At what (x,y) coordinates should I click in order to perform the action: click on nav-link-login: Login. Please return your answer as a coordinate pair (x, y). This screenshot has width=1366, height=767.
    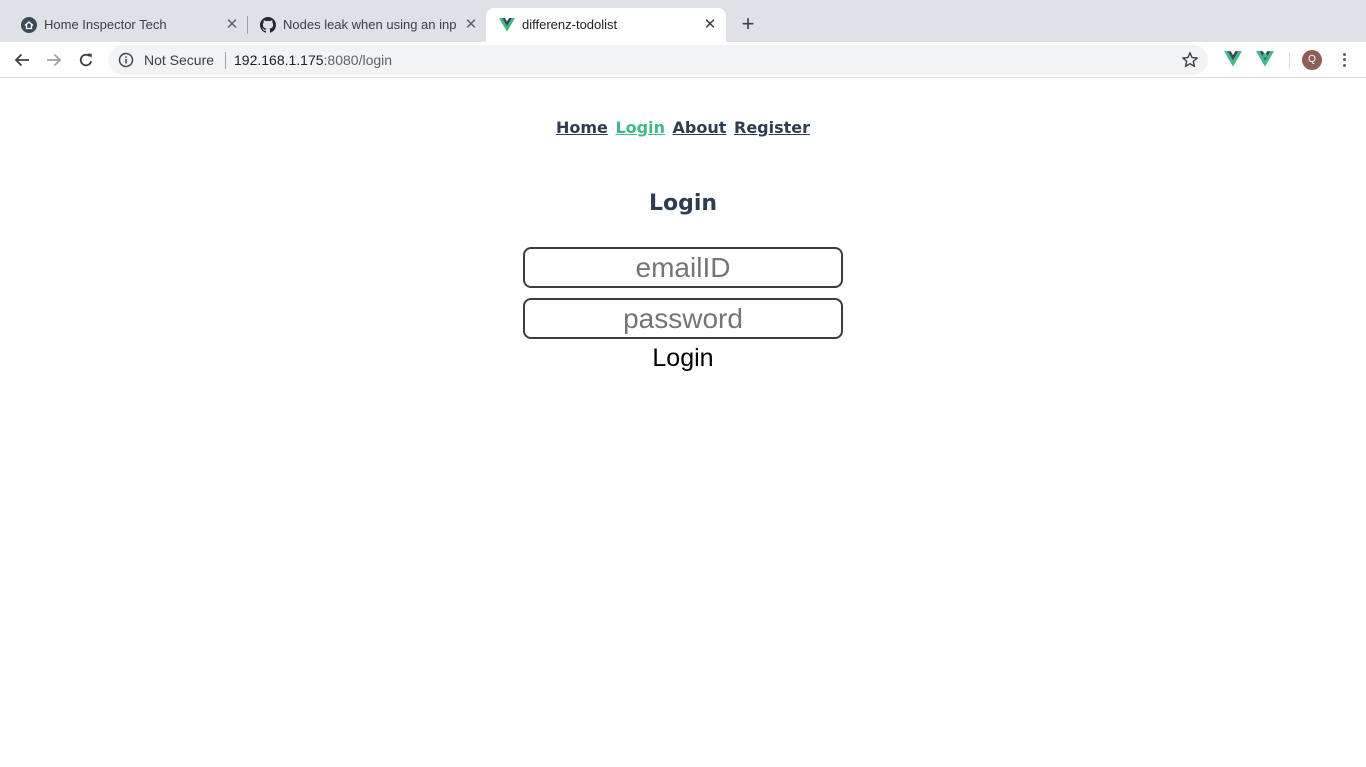
    Looking at the image, I should click on (640, 127).